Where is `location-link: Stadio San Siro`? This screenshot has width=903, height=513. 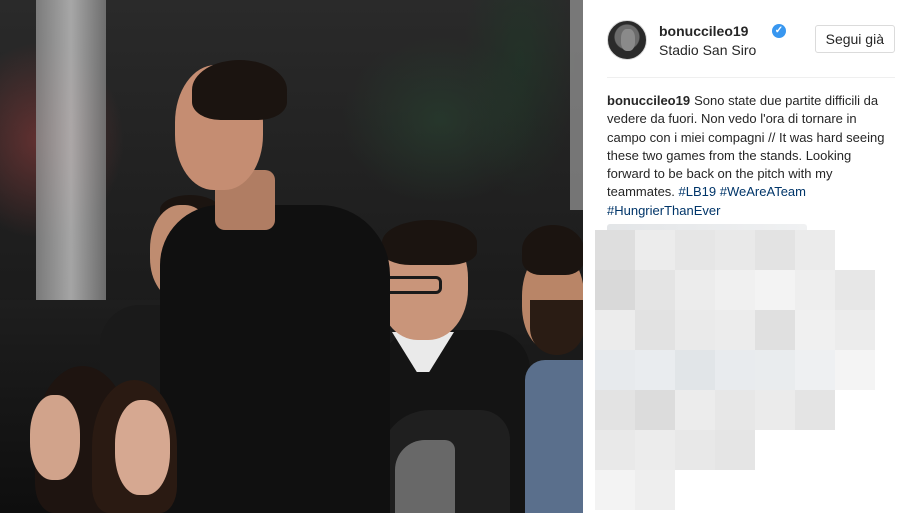 location-link: Stadio San Siro is located at coordinates (707, 50).